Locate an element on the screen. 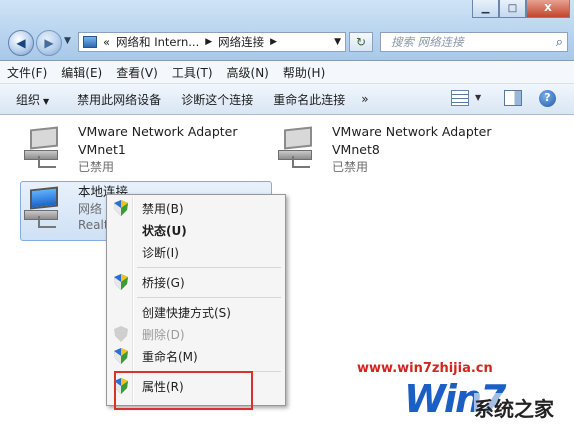 The width and height of the screenshot is (574, 437). menu-item-disable: 禁用(B) is located at coordinates (196, 208).